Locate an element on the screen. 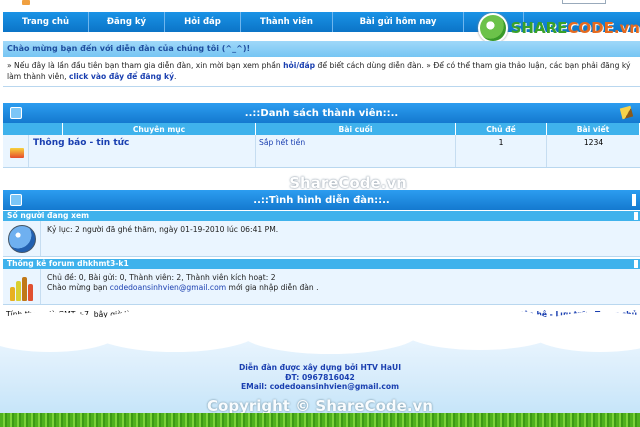 The width and height of the screenshot is (640, 427). posts-count: 1234 is located at coordinates (593, 142).